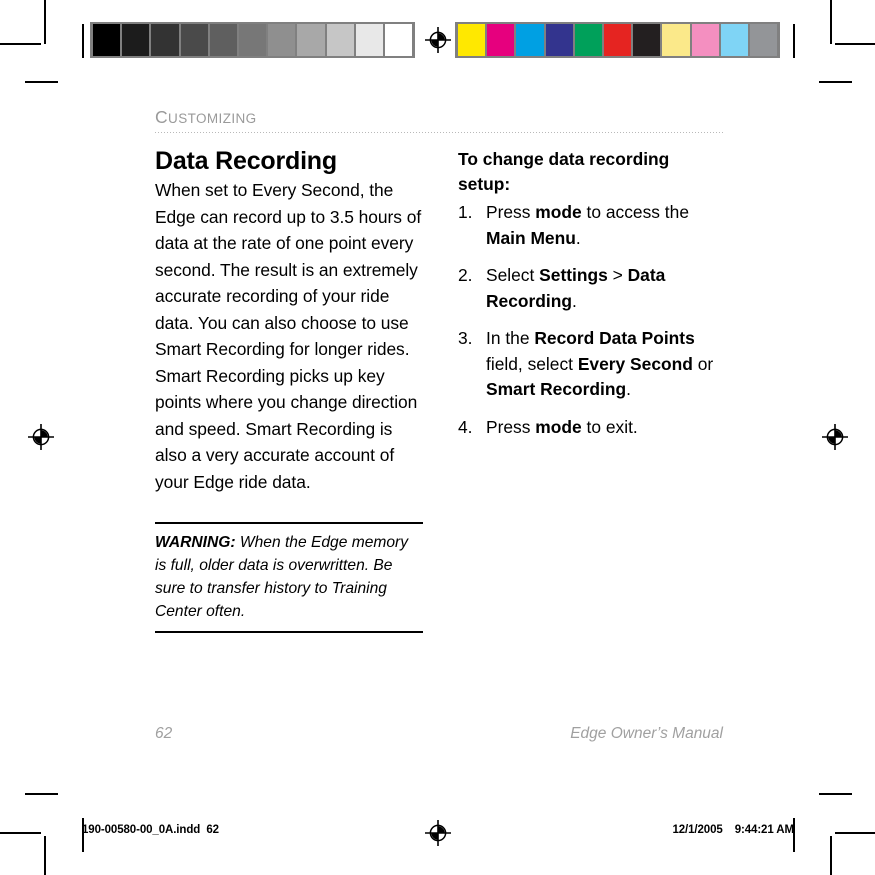  What do you see at coordinates (556, 389) in the screenshot?
I see `step-emphasis: Smart Recording` at bounding box center [556, 389].